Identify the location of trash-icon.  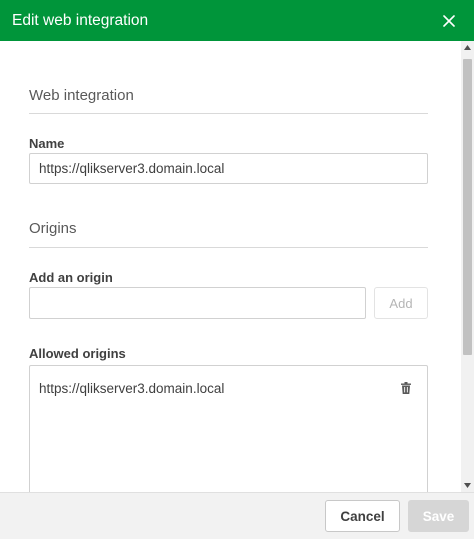
(406, 388).